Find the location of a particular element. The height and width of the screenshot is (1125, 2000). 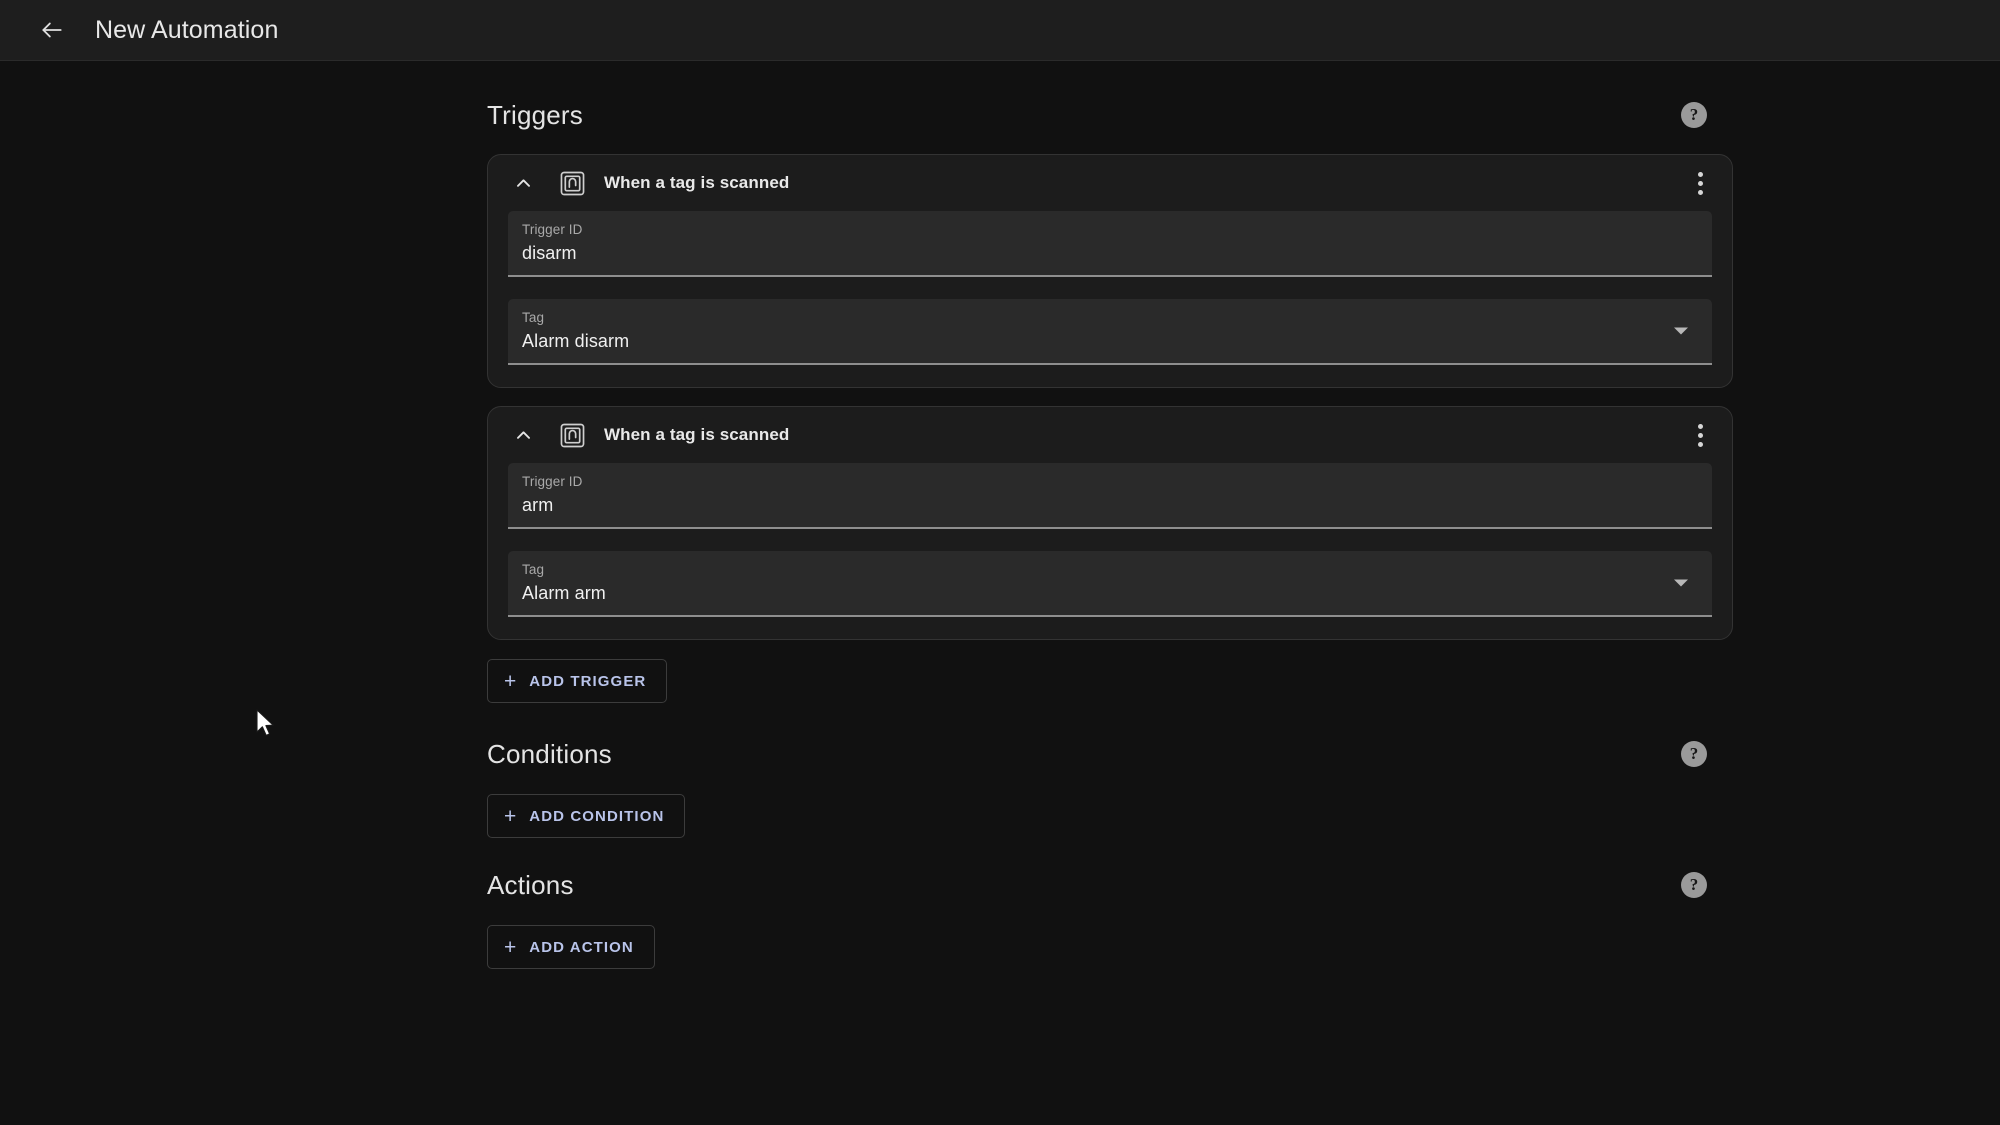

add-action-label: ADD ACTION is located at coordinates (581, 947).